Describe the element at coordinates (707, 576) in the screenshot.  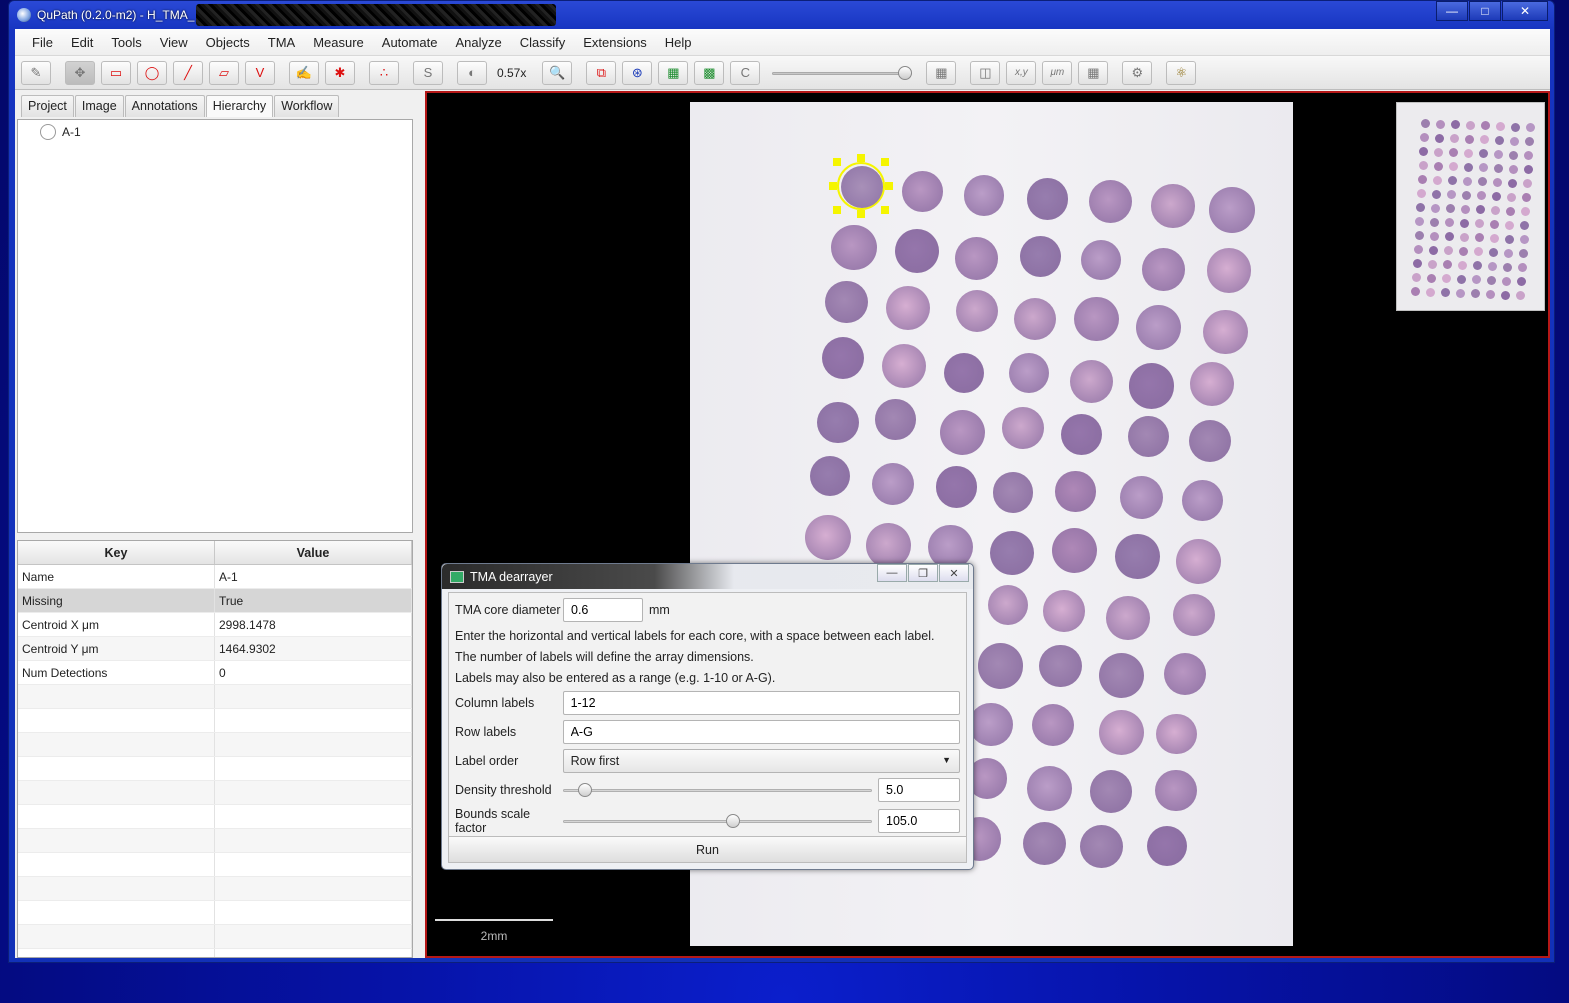
I see `dialog-title-bar: TMA dearrayer — ❐ ✕` at that location.